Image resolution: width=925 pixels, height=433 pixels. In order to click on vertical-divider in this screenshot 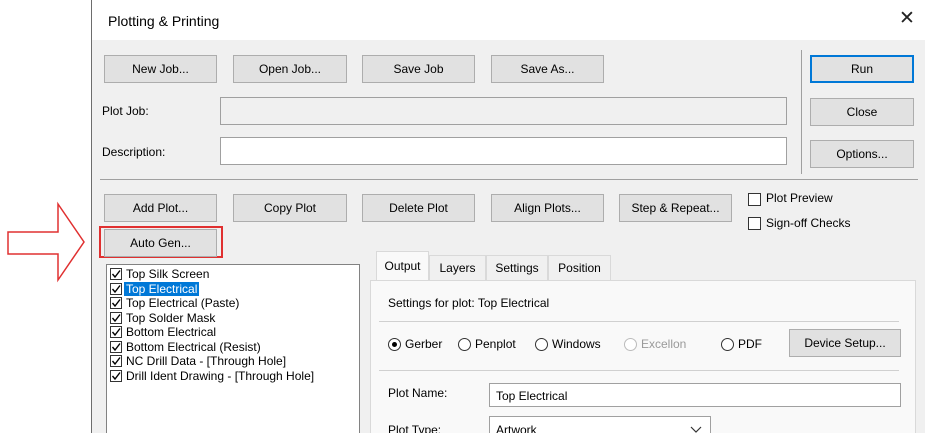, I will do `click(801, 112)`.